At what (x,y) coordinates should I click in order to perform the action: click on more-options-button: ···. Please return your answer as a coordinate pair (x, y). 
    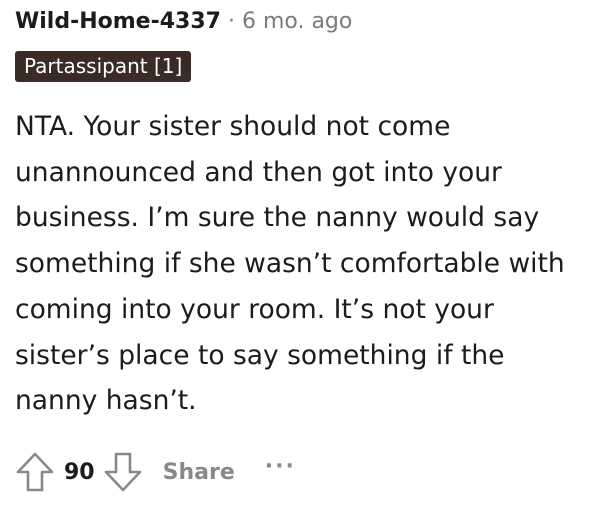
    Looking at the image, I should click on (280, 466).